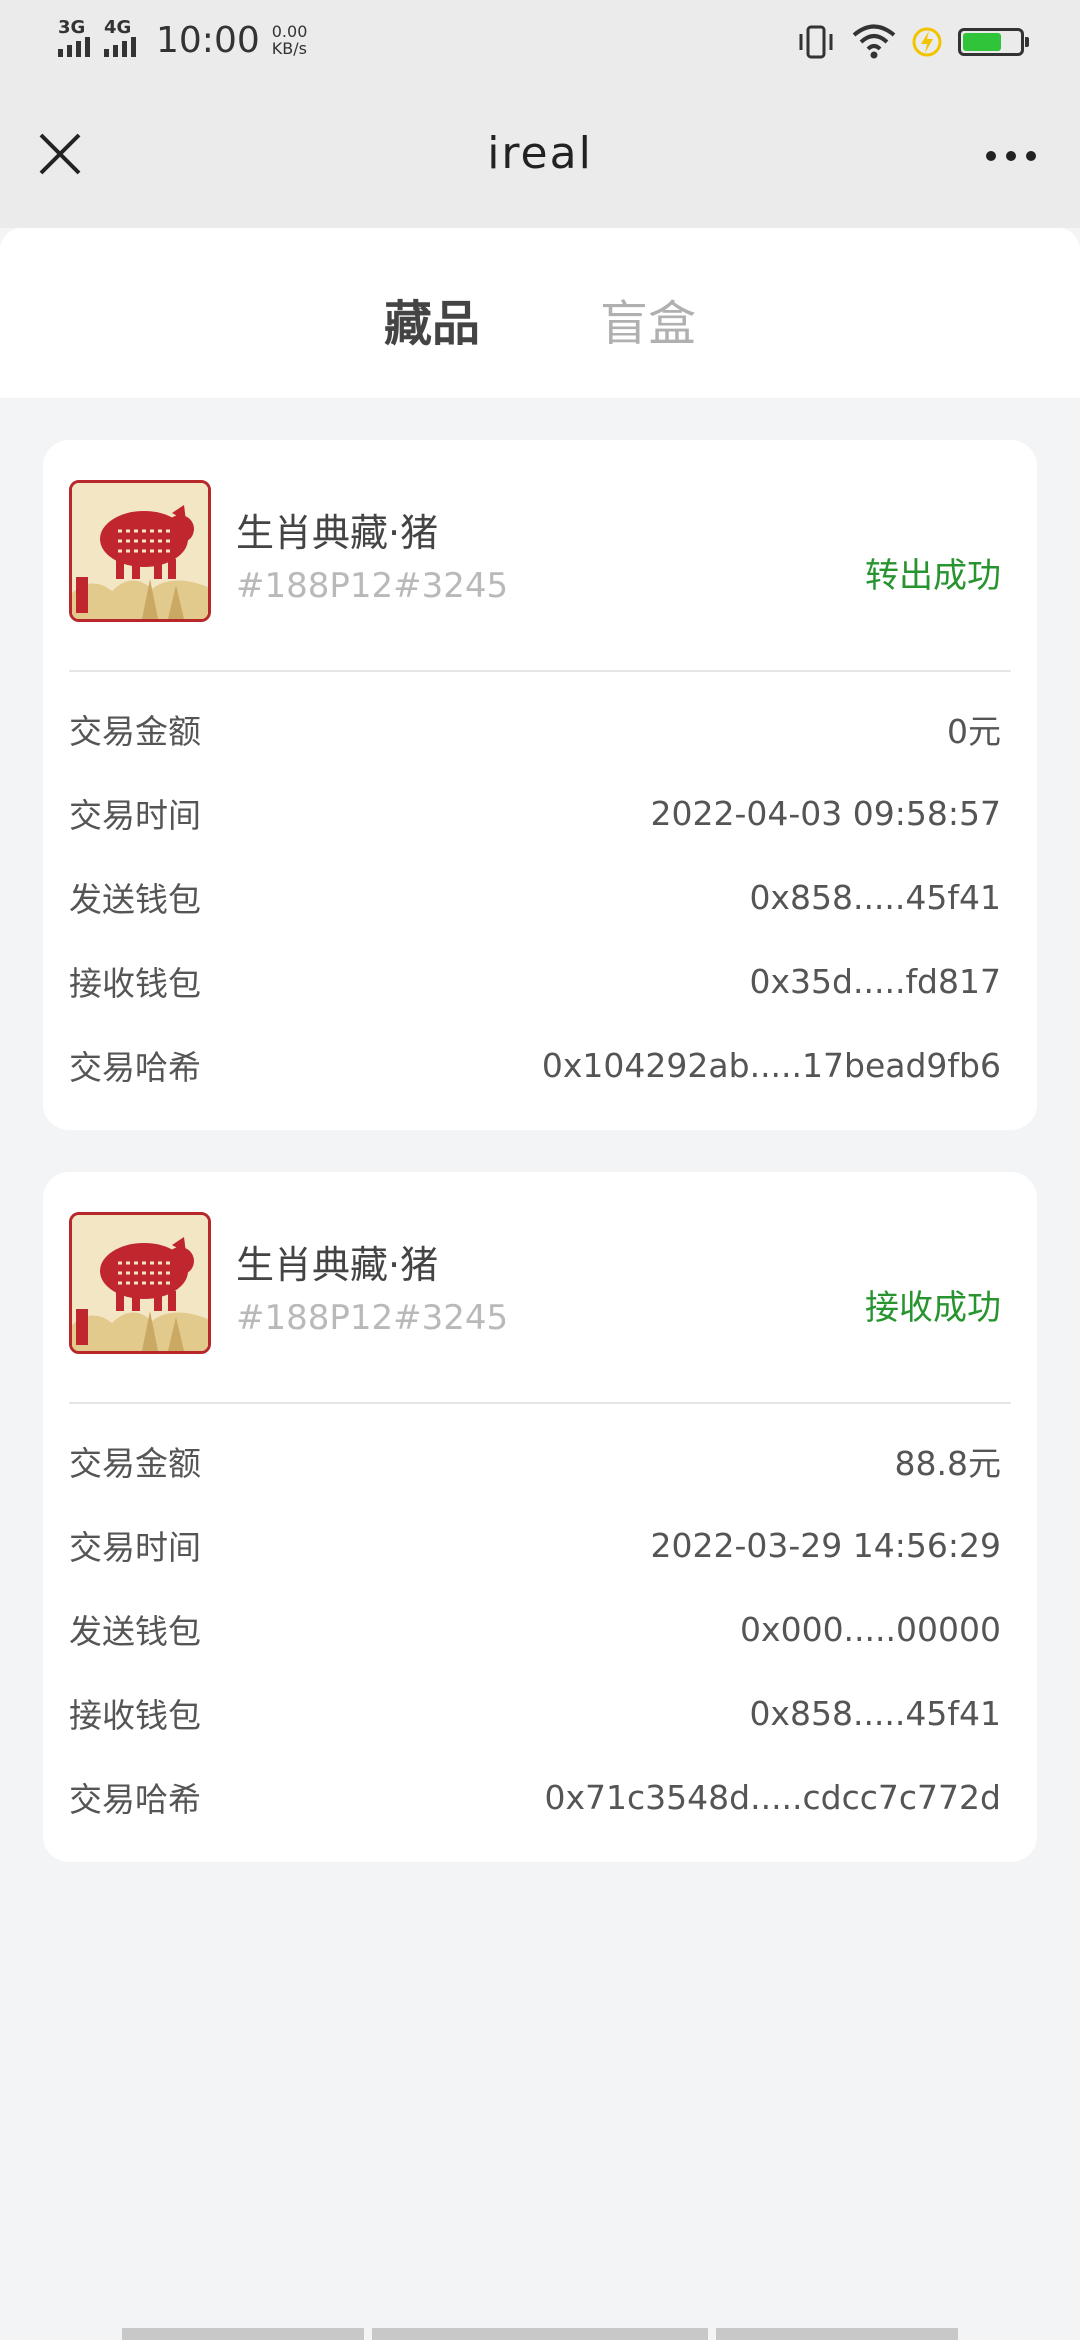 Image resolution: width=1080 pixels, height=2340 pixels. What do you see at coordinates (933, 1308) in the screenshot?
I see `status-badge: 接收成功` at bounding box center [933, 1308].